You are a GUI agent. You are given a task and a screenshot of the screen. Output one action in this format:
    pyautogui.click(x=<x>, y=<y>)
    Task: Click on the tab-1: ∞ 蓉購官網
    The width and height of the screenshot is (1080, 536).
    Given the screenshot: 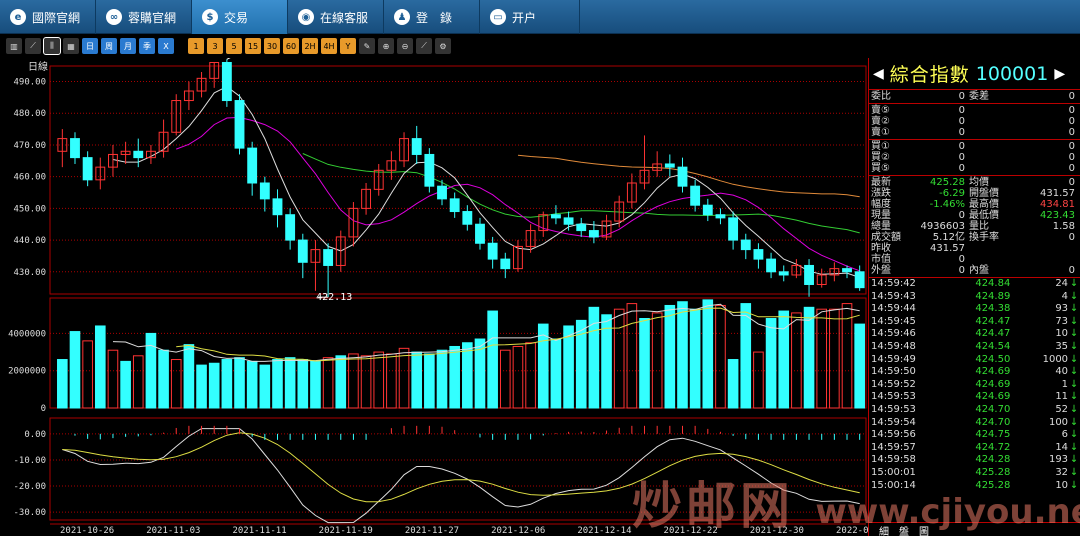 What is the action you would take?
    pyautogui.click(x=144, y=17)
    